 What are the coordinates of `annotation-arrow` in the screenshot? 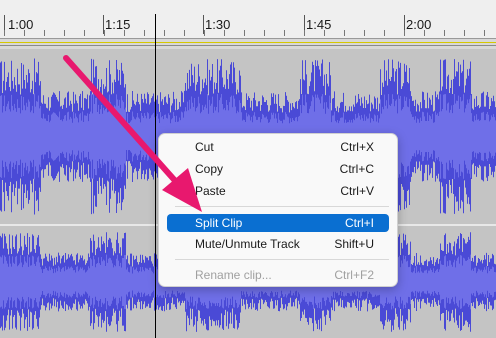 It's located at (132, 133).